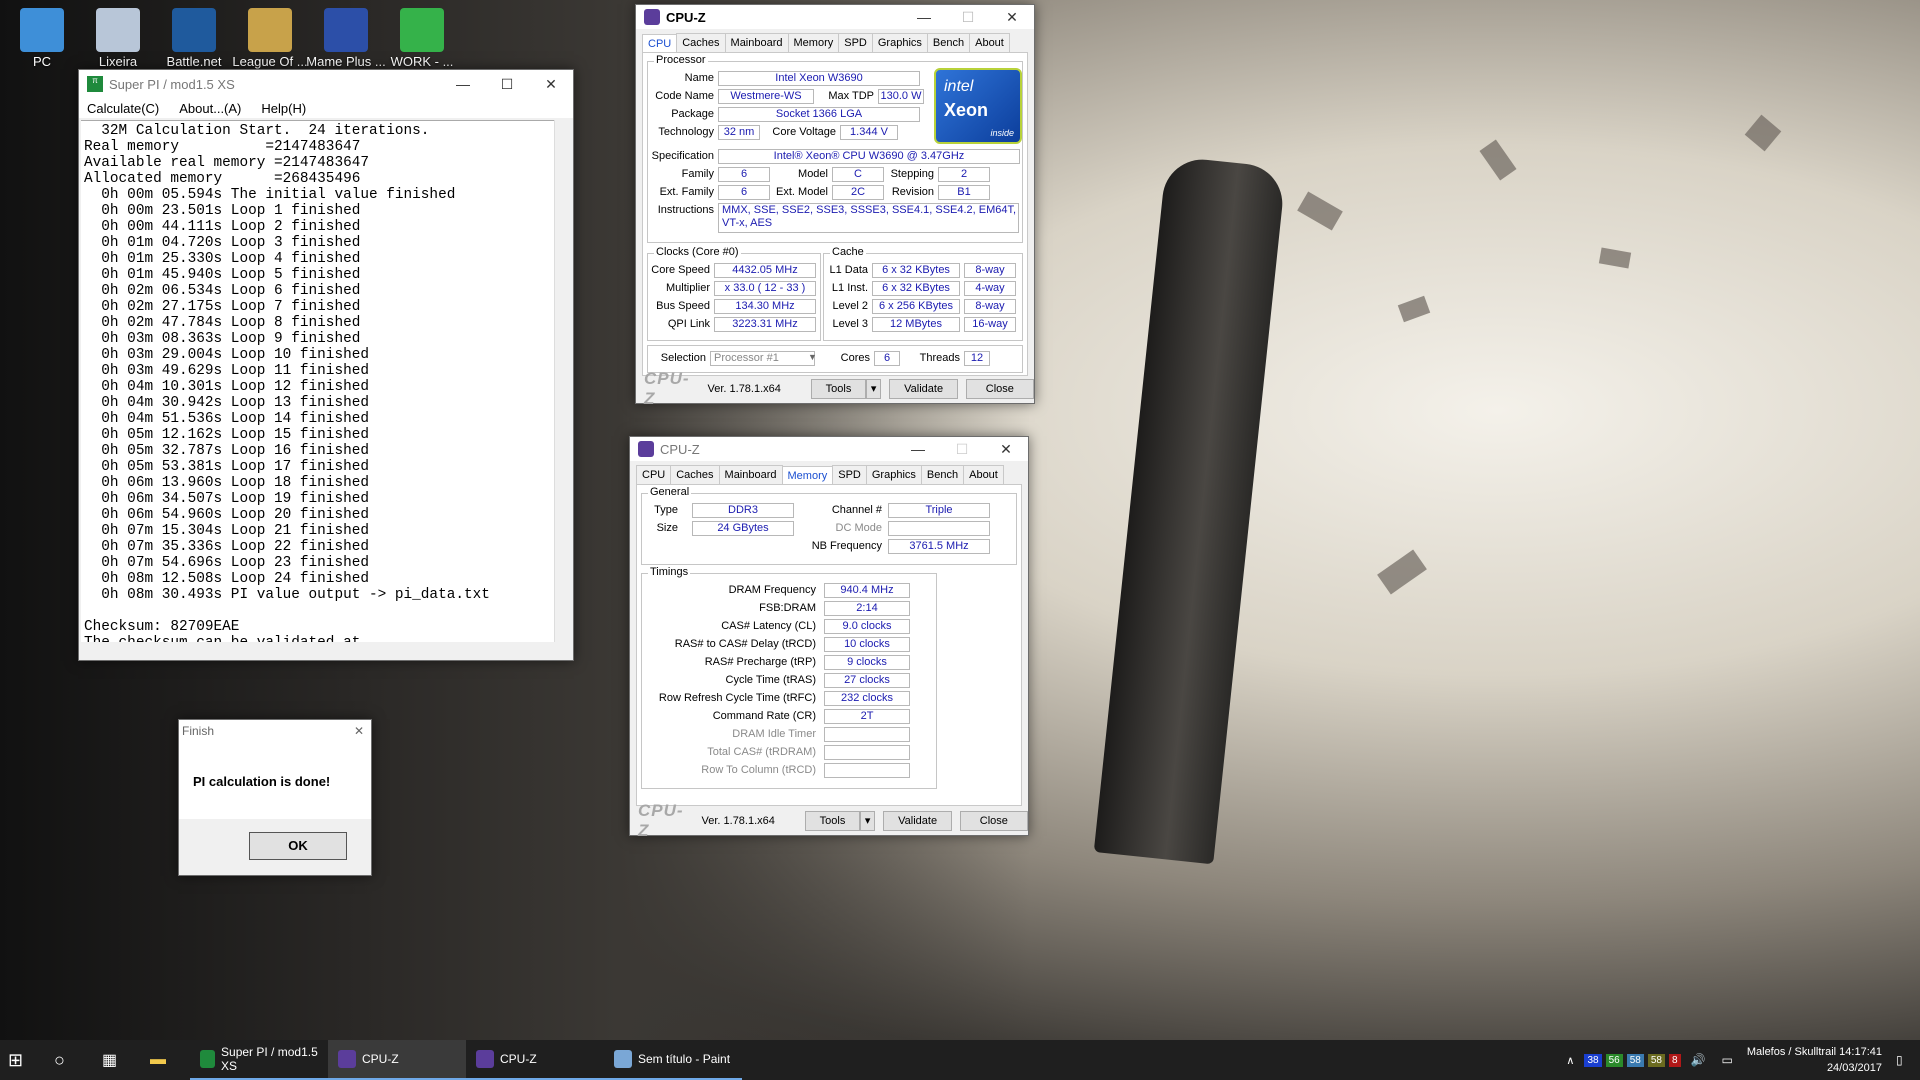 The width and height of the screenshot is (1920, 1080). I want to click on stepping-value: 2, so click(964, 174).